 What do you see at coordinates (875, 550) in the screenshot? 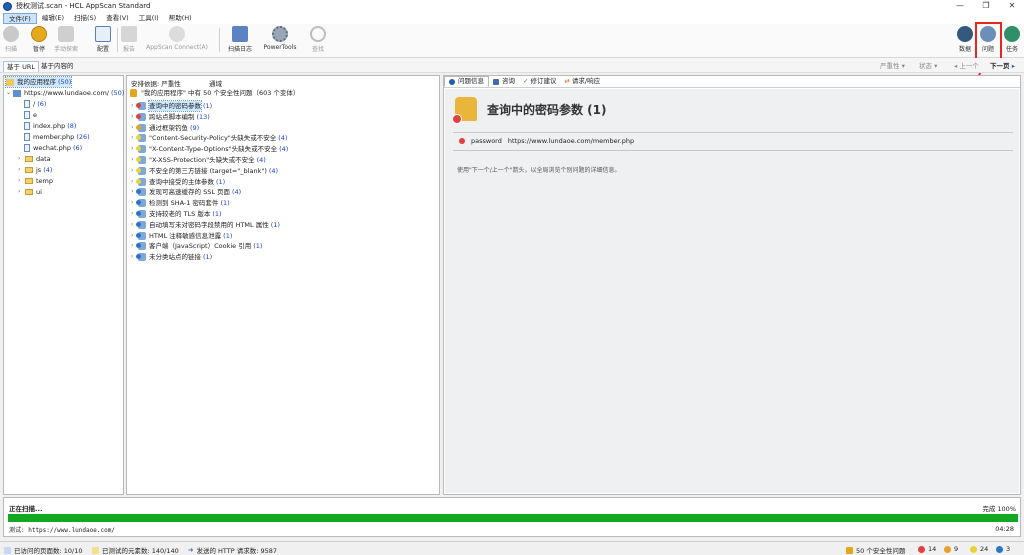
I see `total-issues: 50 个安全性问题` at bounding box center [875, 550].